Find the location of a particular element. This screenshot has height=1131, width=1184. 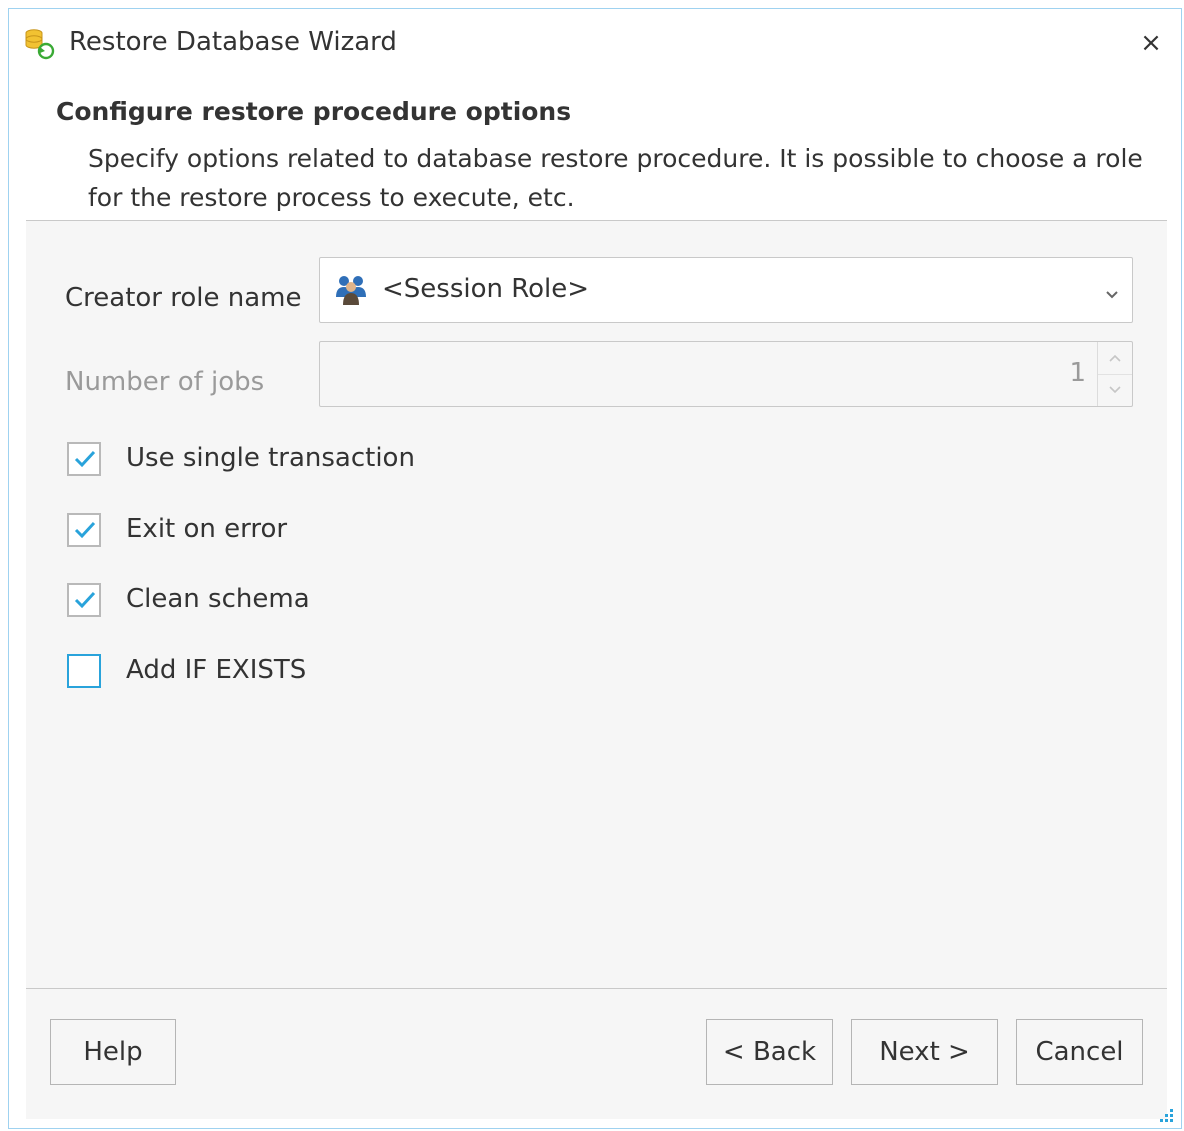

window-title: Restore Database Wizard is located at coordinates (233, 42).